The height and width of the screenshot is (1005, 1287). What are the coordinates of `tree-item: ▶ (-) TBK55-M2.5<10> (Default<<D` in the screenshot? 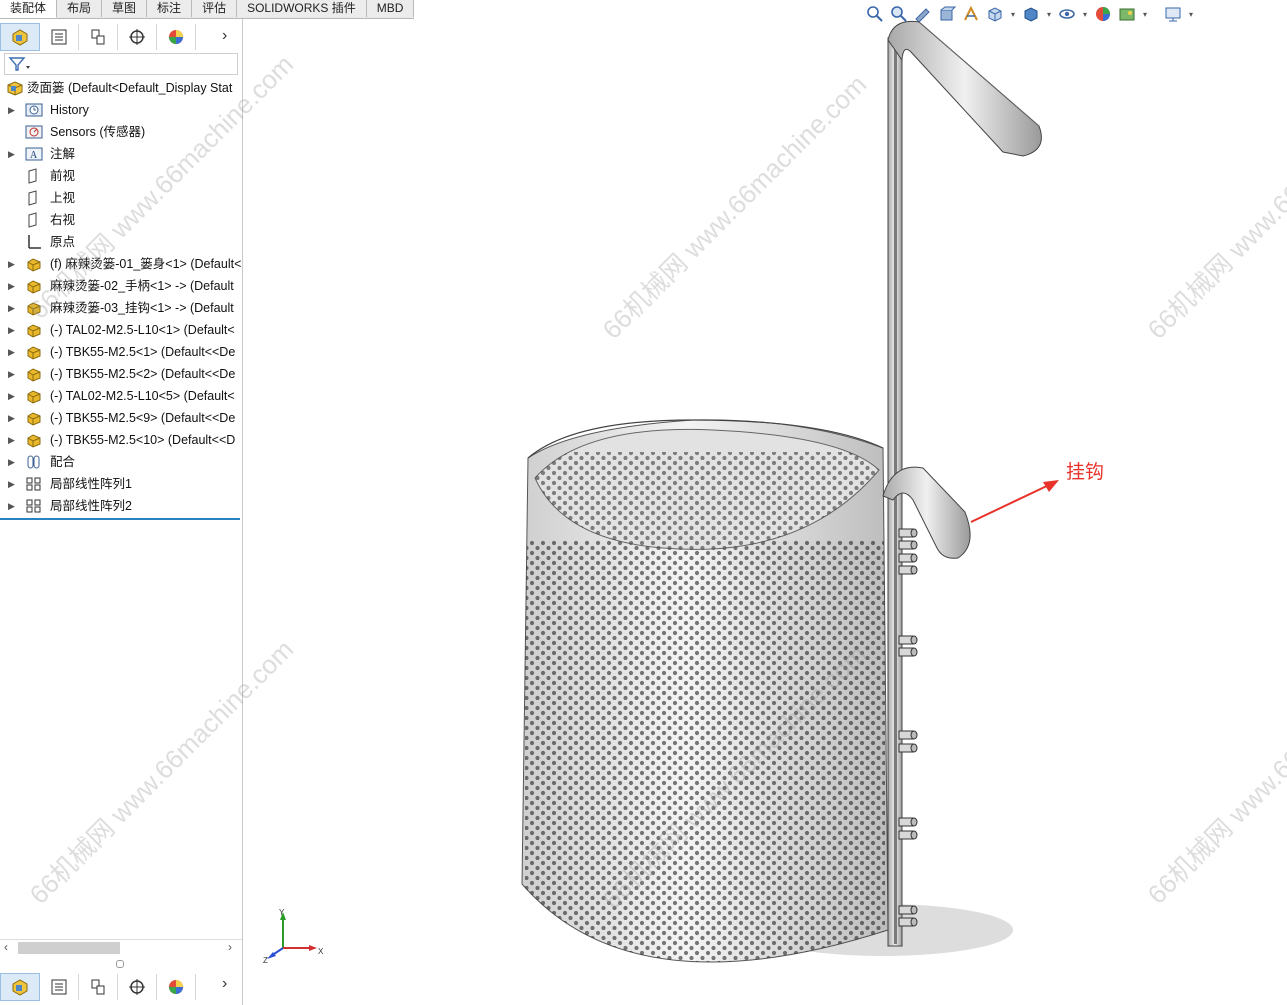 It's located at (121, 440).